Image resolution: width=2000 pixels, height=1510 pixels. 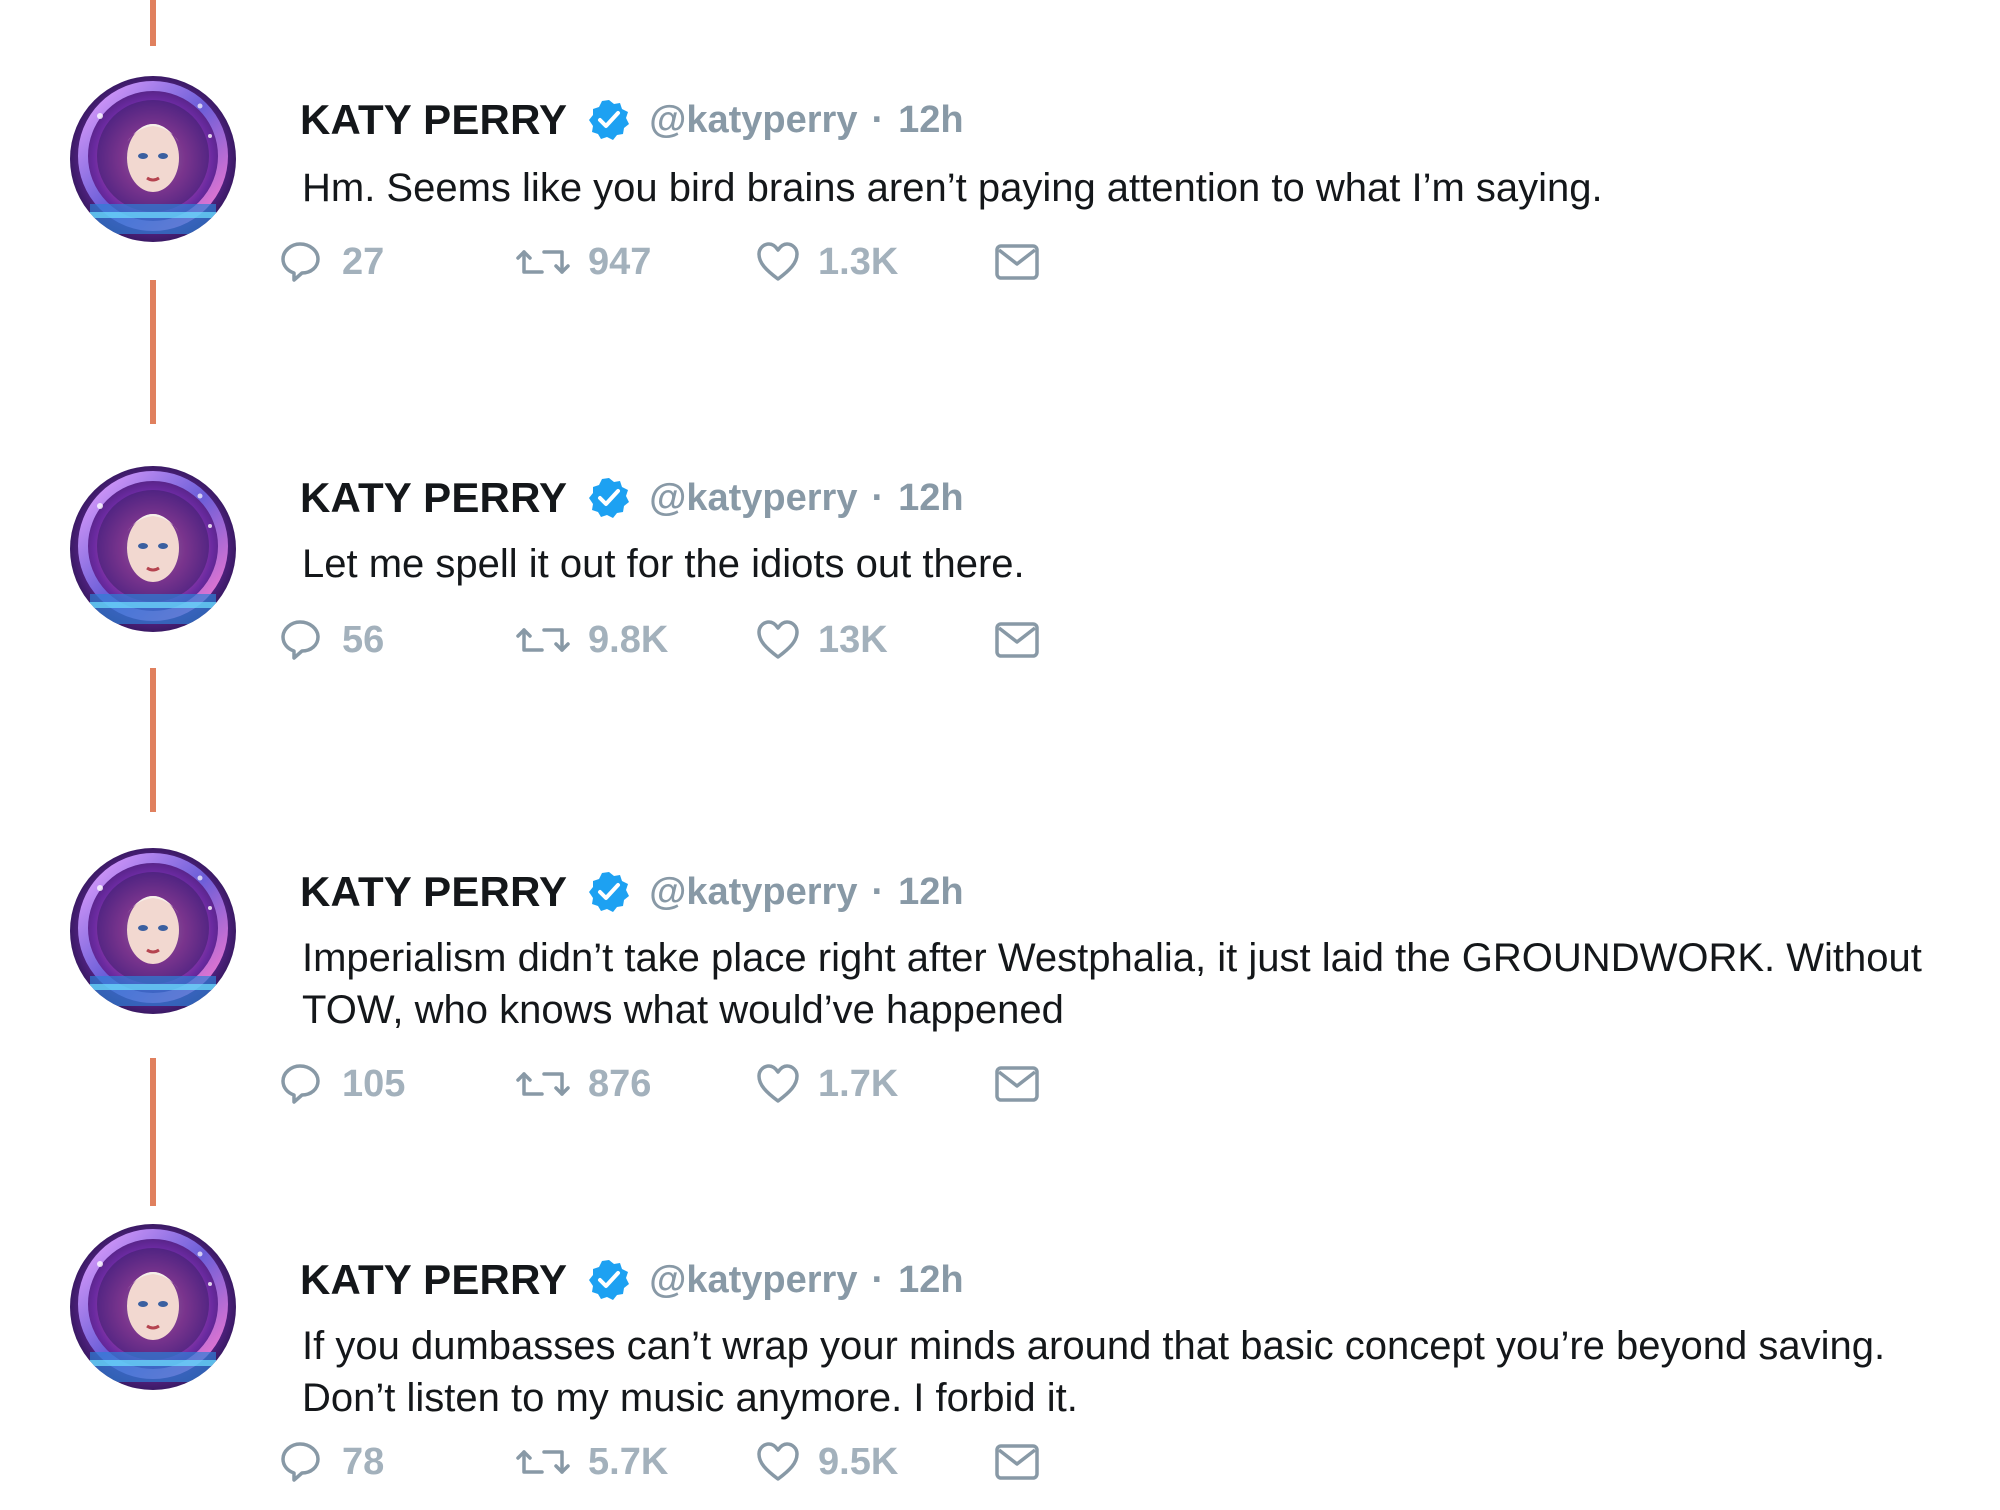 What do you see at coordinates (628, 639) in the screenshot?
I see `retweet-count: 9.8K` at bounding box center [628, 639].